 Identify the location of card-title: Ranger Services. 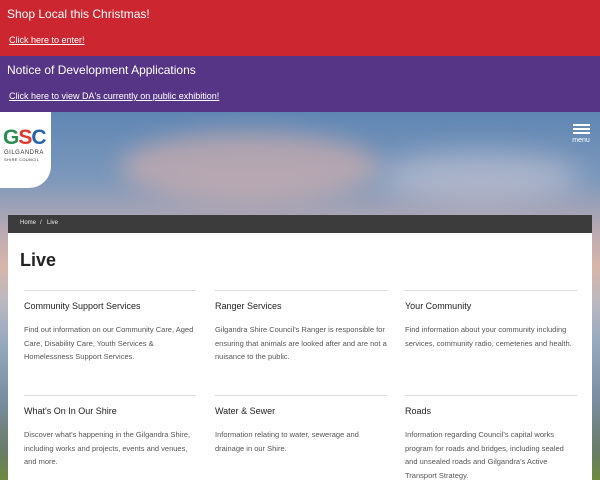
(248, 306).